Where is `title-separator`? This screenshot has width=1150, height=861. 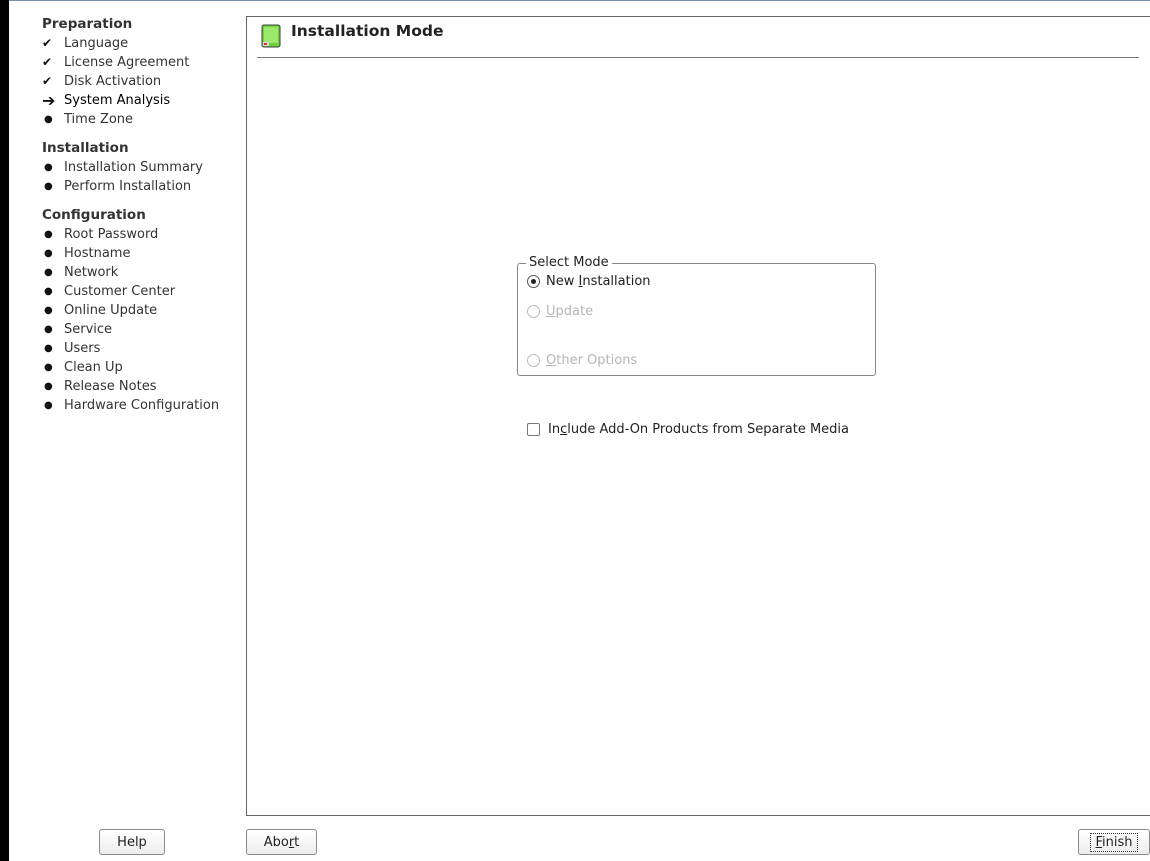
title-separator is located at coordinates (698, 57).